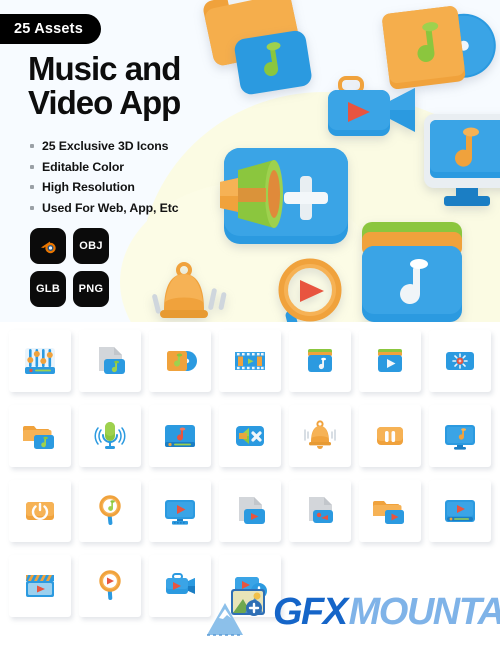 The image size is (500, 647). I want to click on icon-cell-music-monitor, so click(460, 436).